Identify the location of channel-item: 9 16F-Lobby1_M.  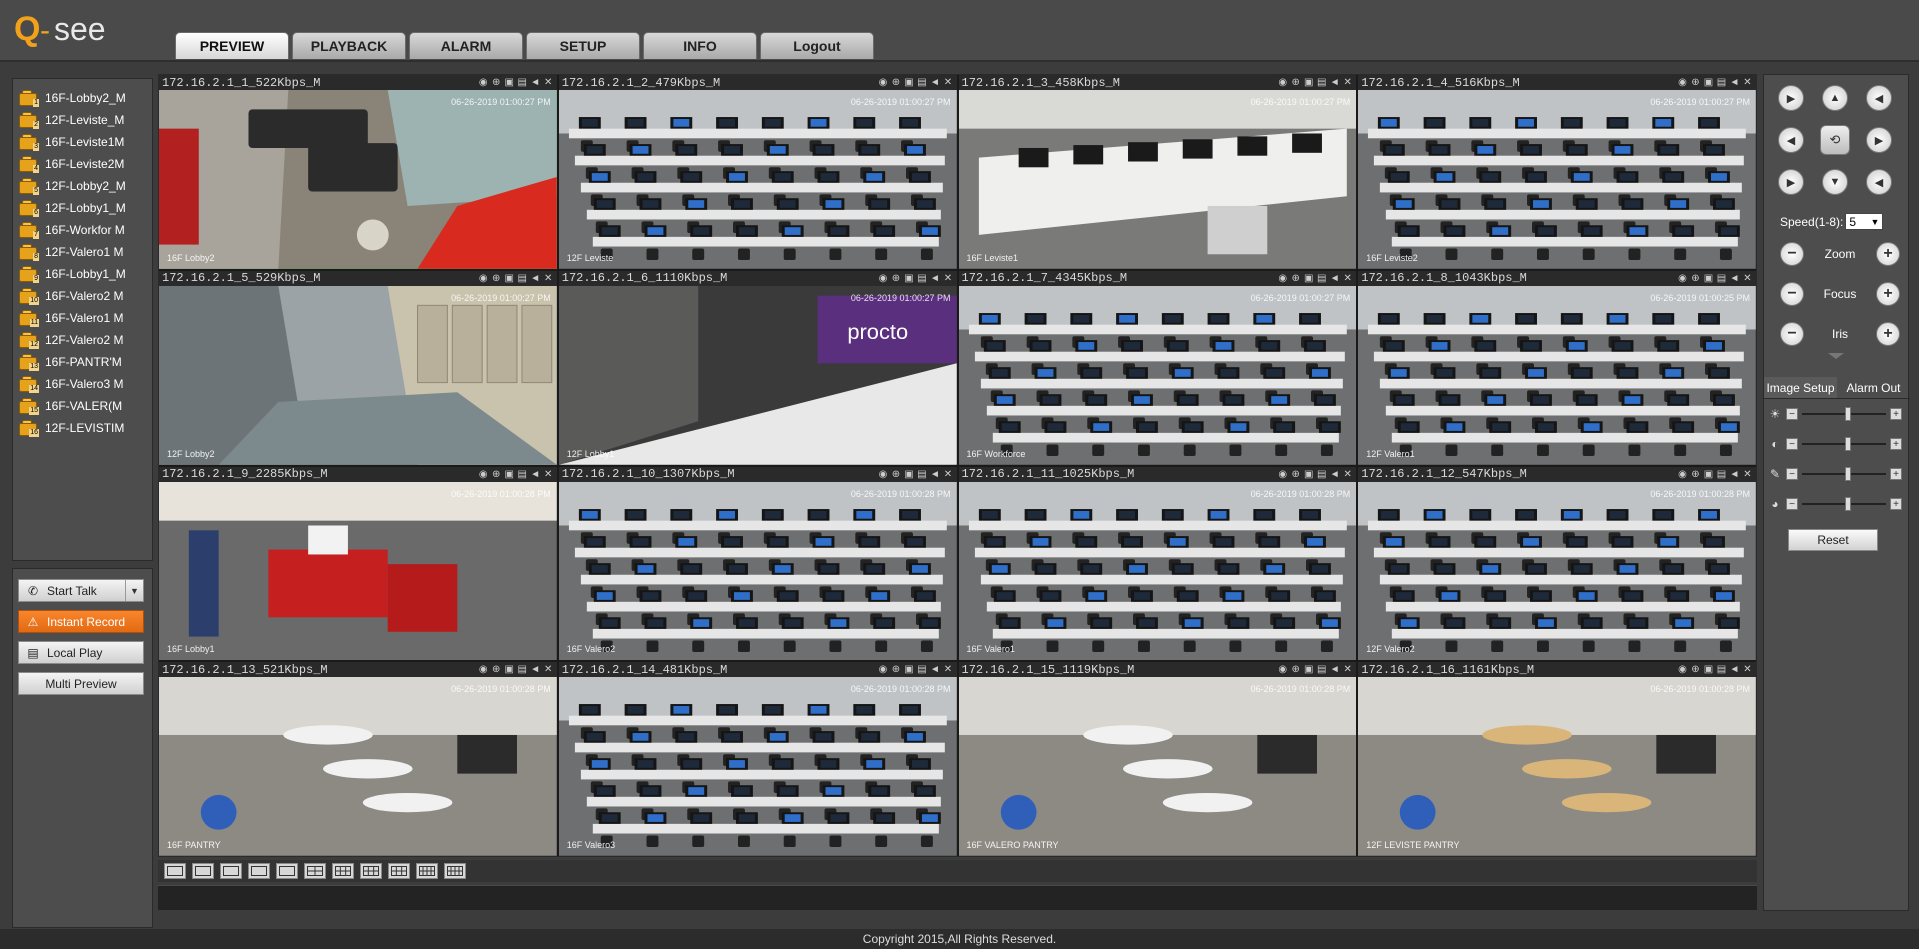
(82, 274).